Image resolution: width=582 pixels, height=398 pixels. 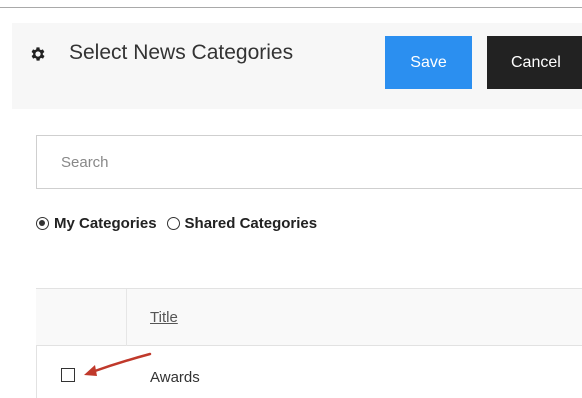 What do you see at coordinates (534, 62) in the screenshot?
I see `cancel-button: Cancel` at bounding box center [534, 62].